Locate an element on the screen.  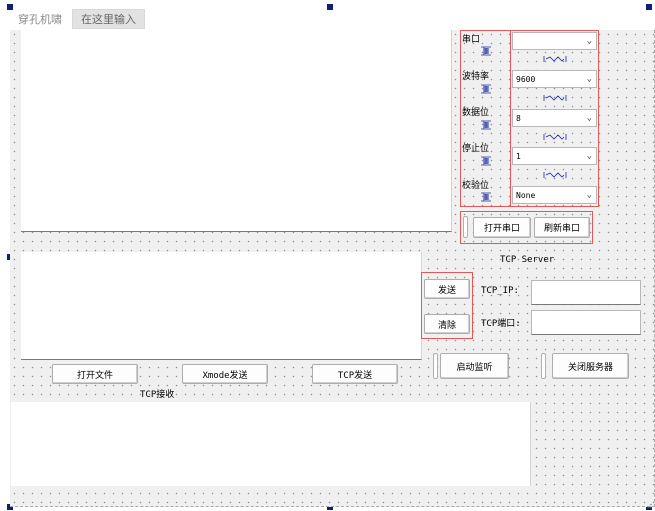
tcp-send-button: TCP发送 is located at coordinates (355, 374).